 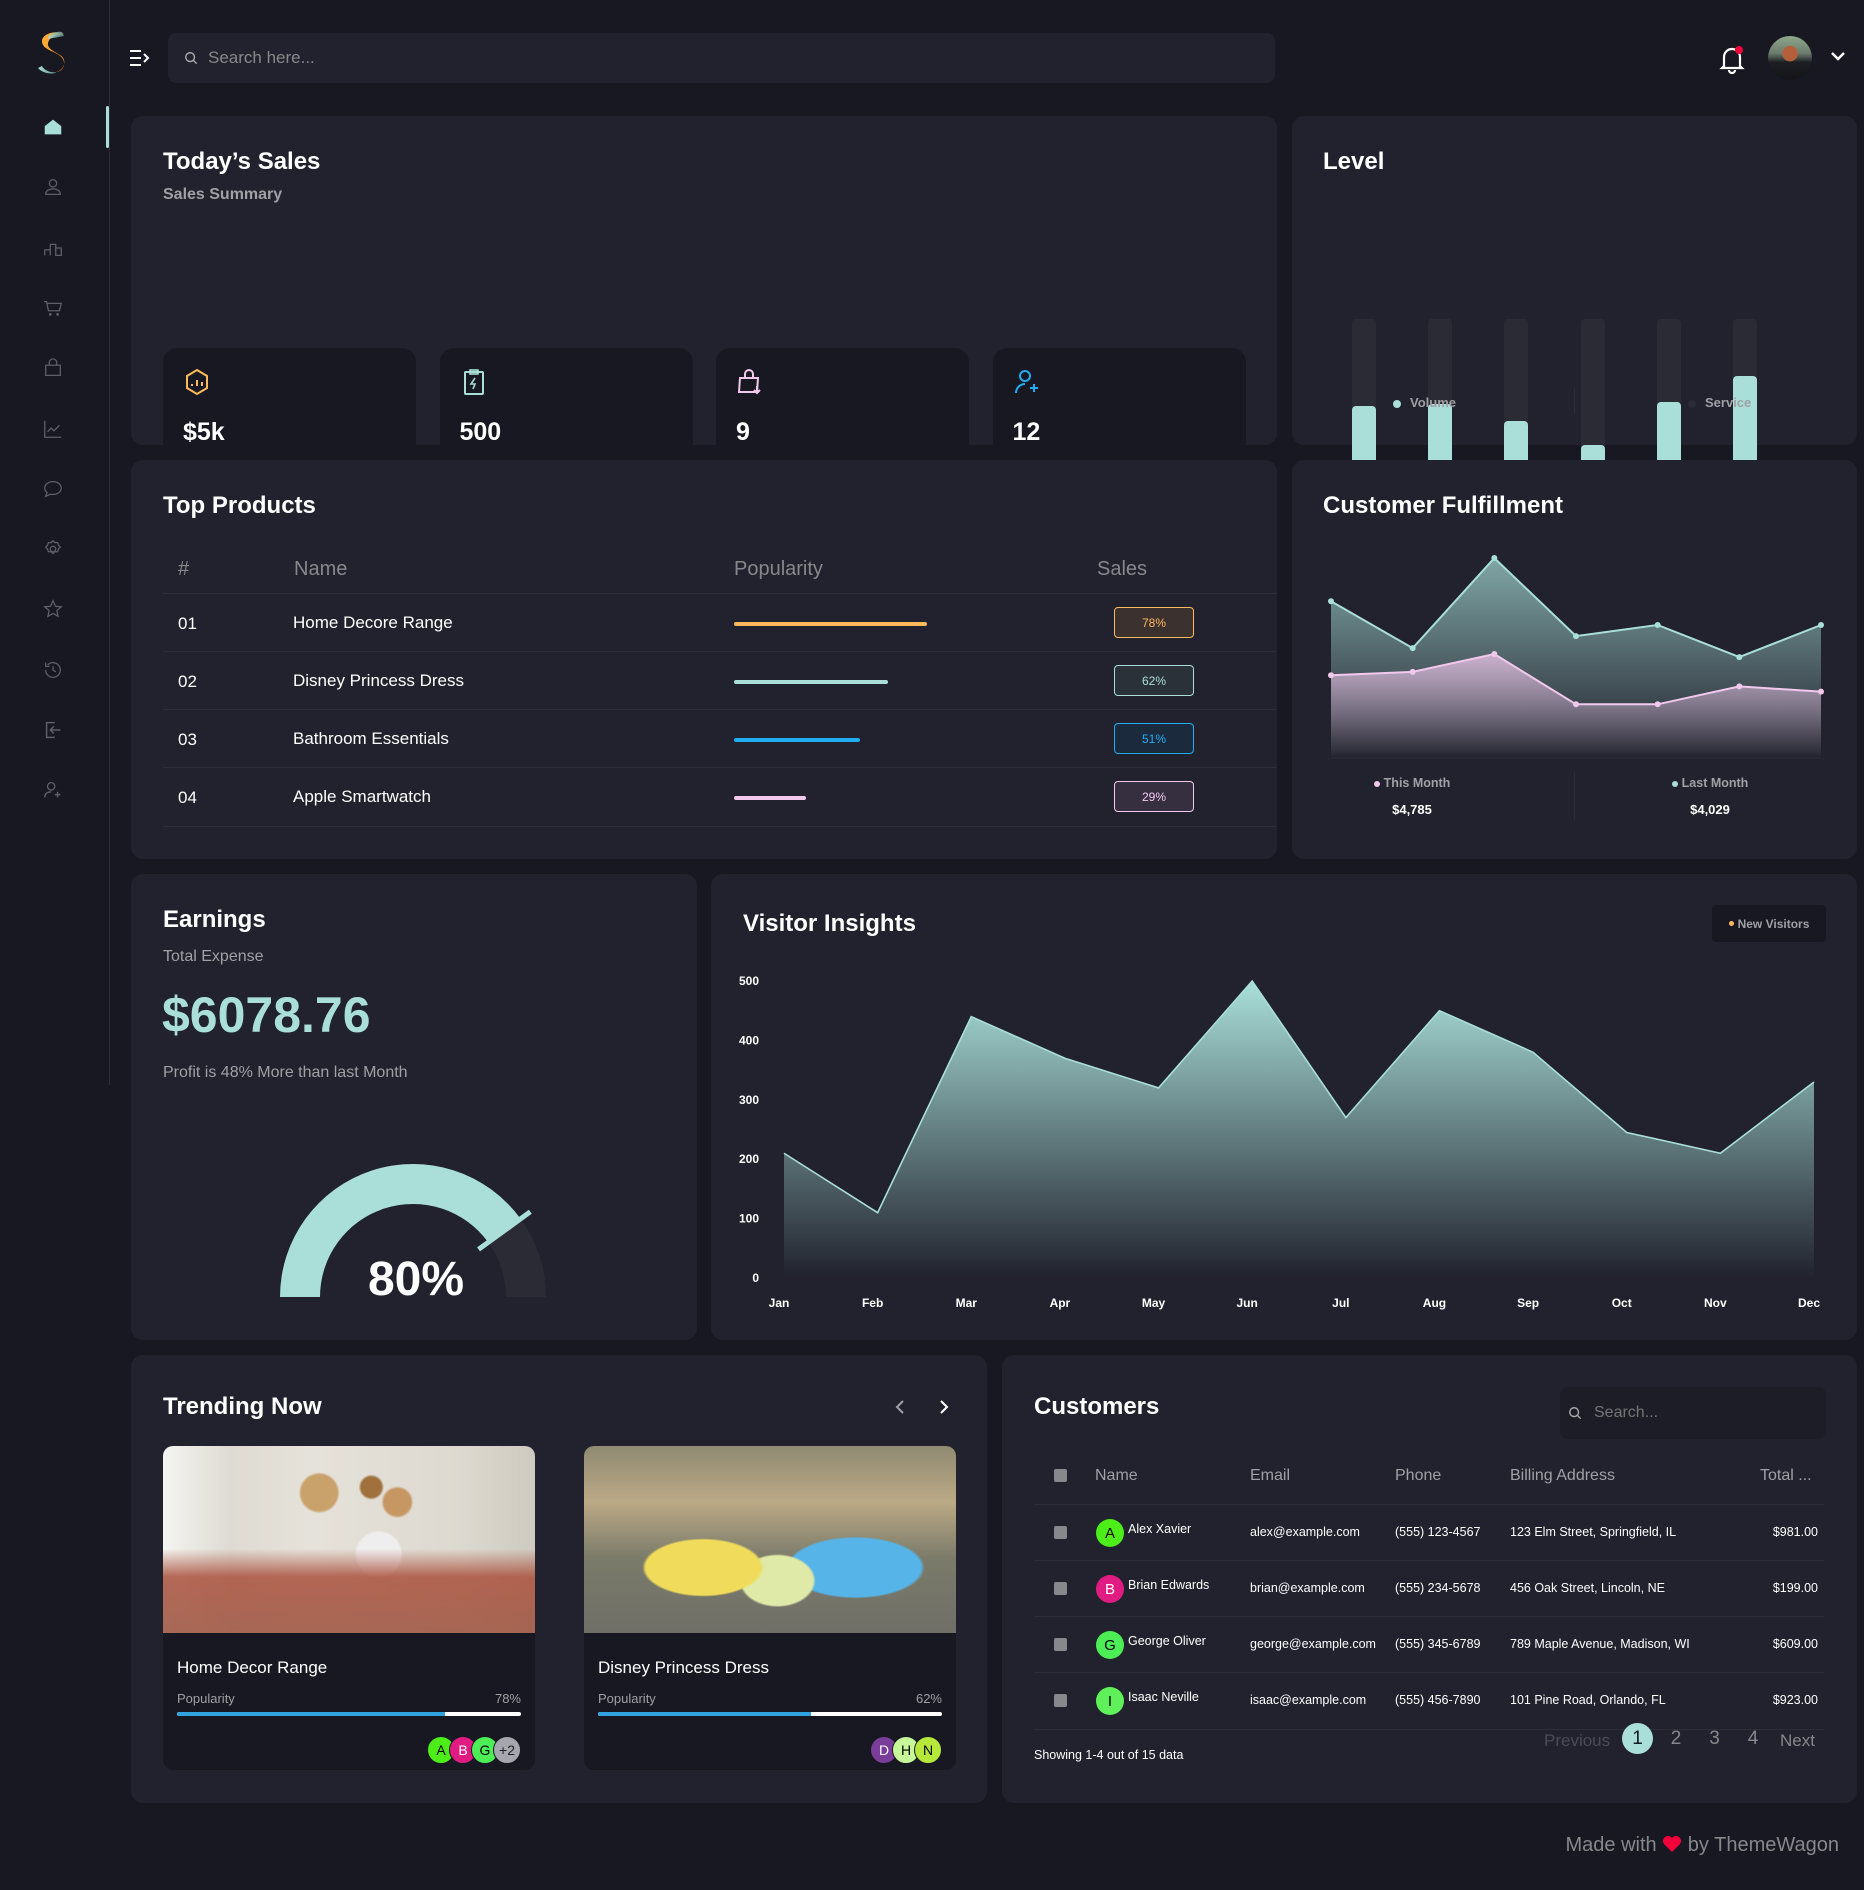 I want to click on pagination-previous: Previous, so click(x=1577, y=1741).